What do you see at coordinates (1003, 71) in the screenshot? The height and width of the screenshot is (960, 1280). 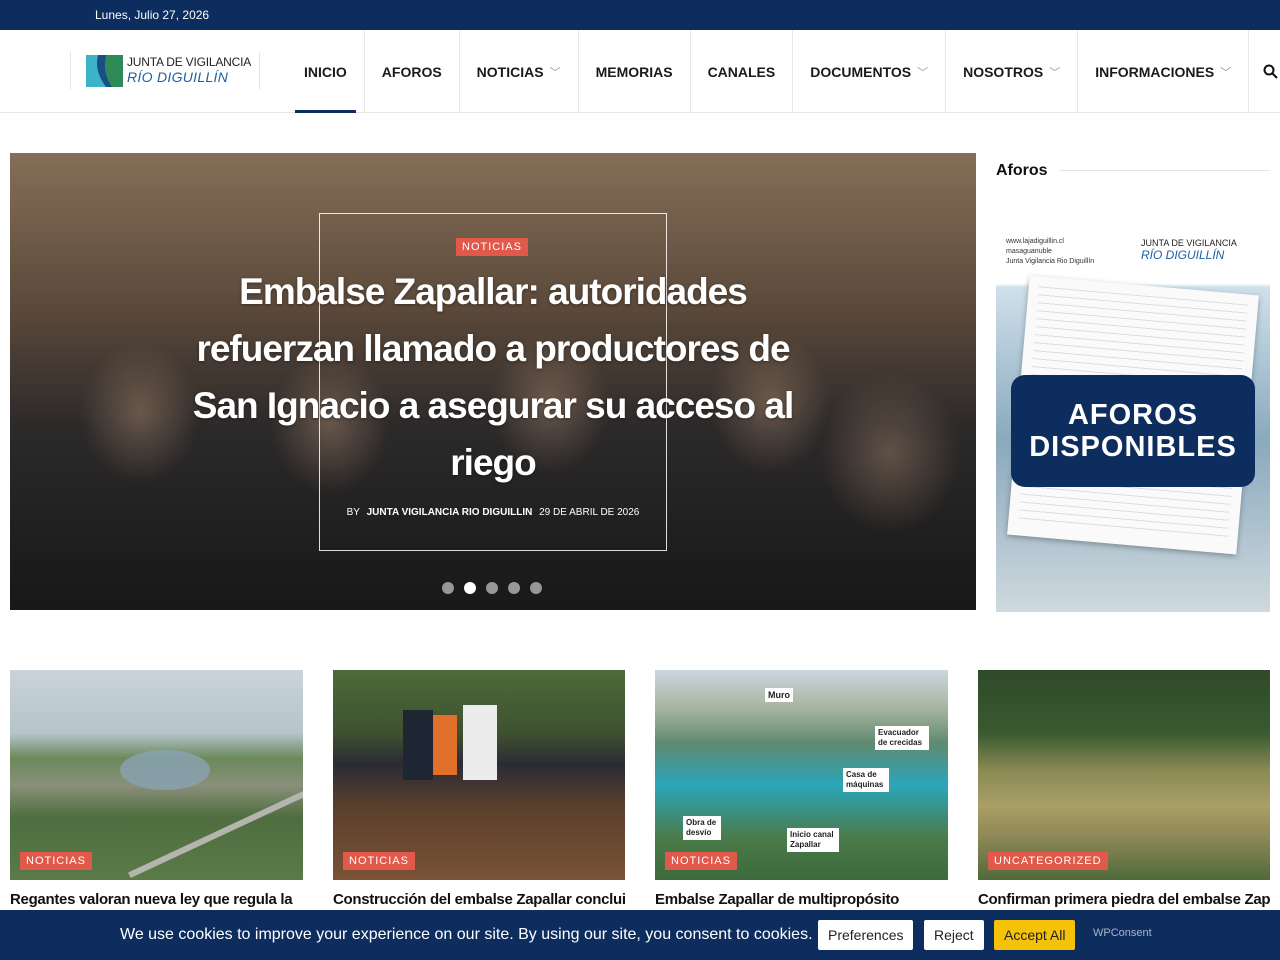 I see `nav-label: NOSOTROS` at bounding box center [1003, 71].